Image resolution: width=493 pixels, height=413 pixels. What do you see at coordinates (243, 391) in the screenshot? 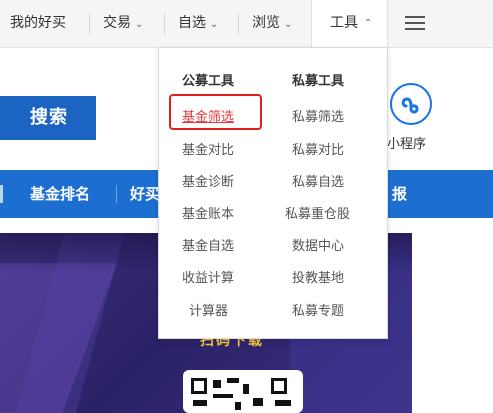
I see `qr-code` at bounding box center [243, 391].